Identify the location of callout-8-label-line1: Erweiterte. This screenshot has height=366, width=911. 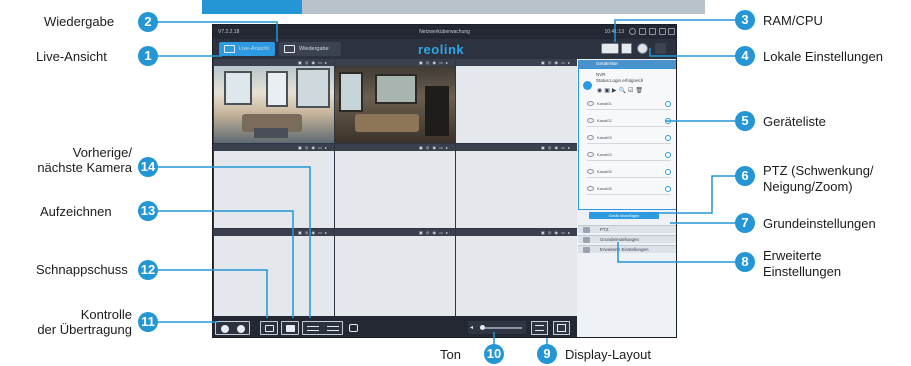
(792, 255).